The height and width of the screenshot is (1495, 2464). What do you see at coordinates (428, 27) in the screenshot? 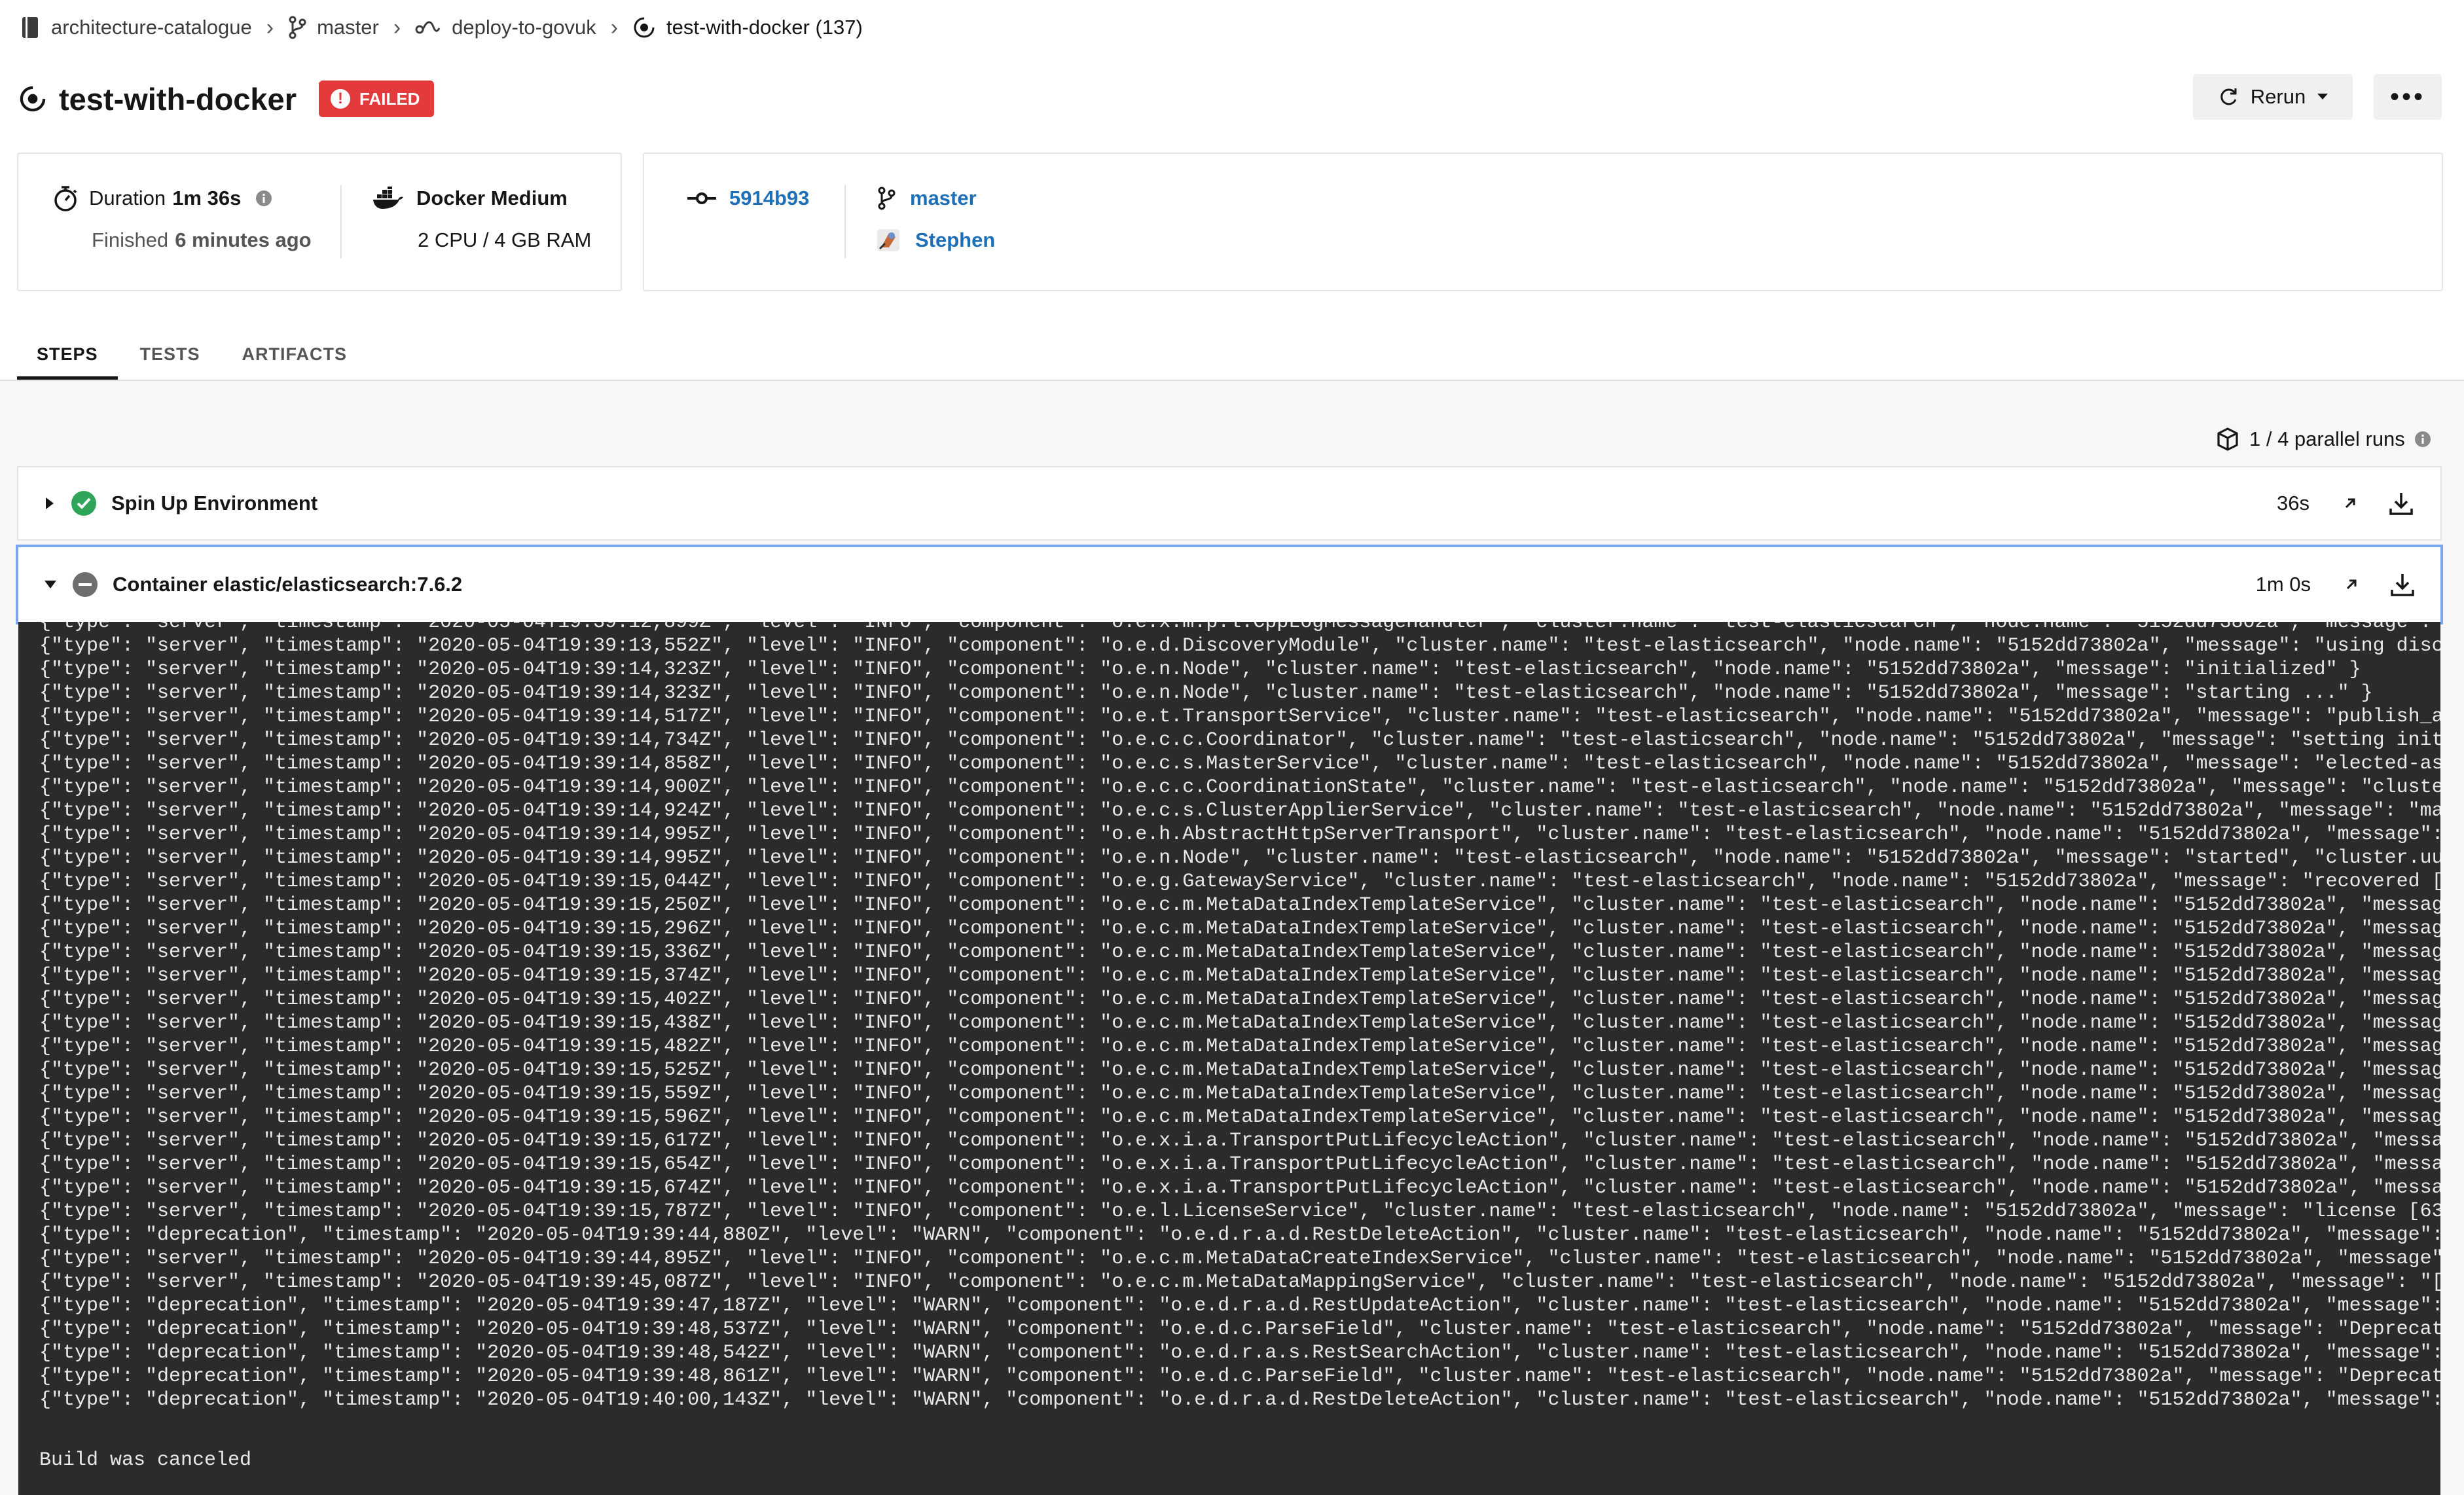
I see `workflow-icon` at bounding box center [428, 27].